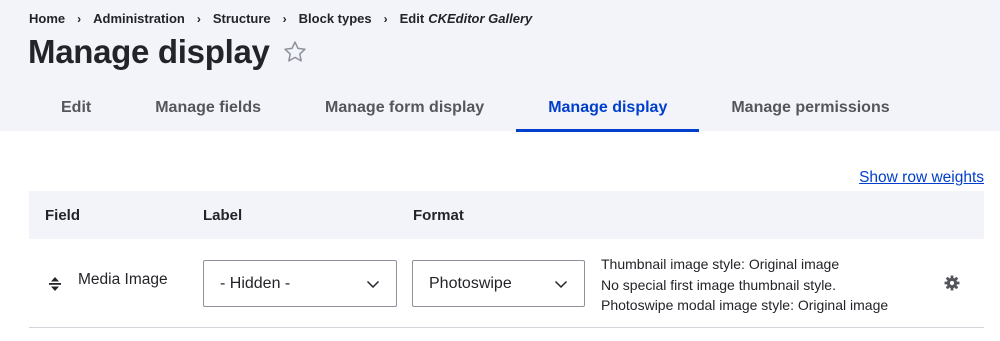 This screenshot has width=1000, height=341. I want to click on page-title: Manage display, so click(149, 51).